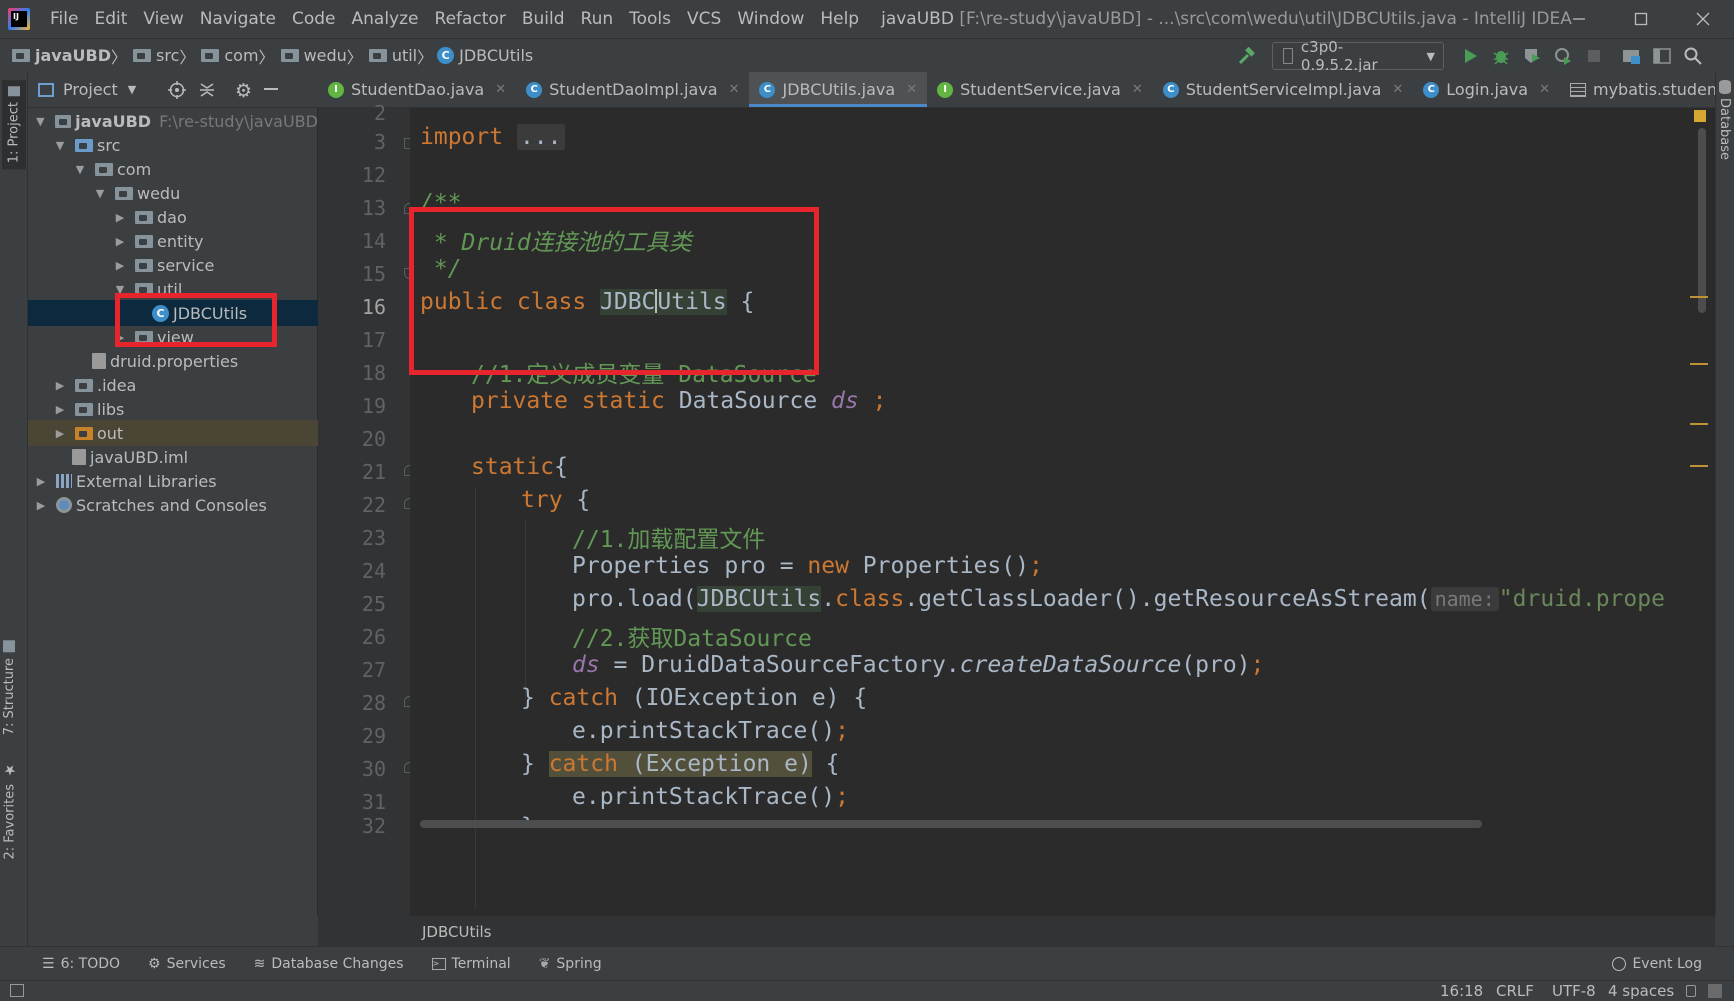  Describe the element at coordinates (173, 361) in the screenshot. I see `tree-node-druid-properties: druid.properties` at that location.